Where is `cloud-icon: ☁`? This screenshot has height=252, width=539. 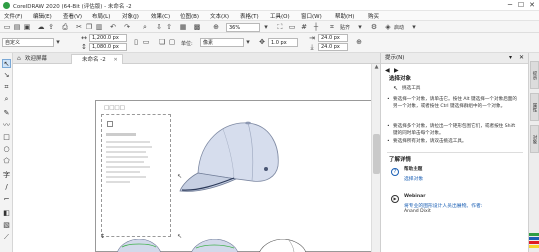
cloud-icon: ☁ is located at coordinates (41, 27).